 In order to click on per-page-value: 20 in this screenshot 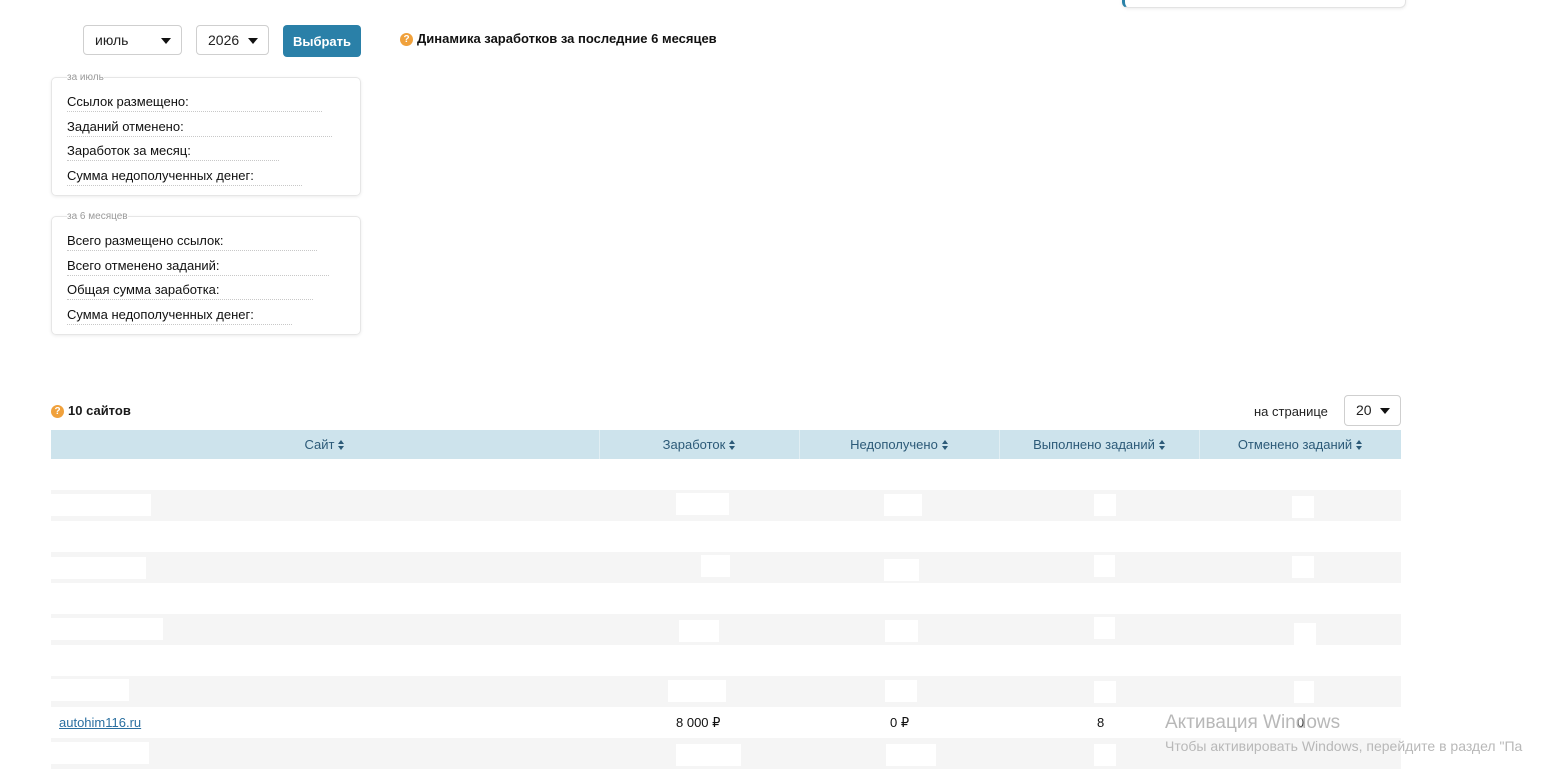, I will do `click(1364, 410)`.